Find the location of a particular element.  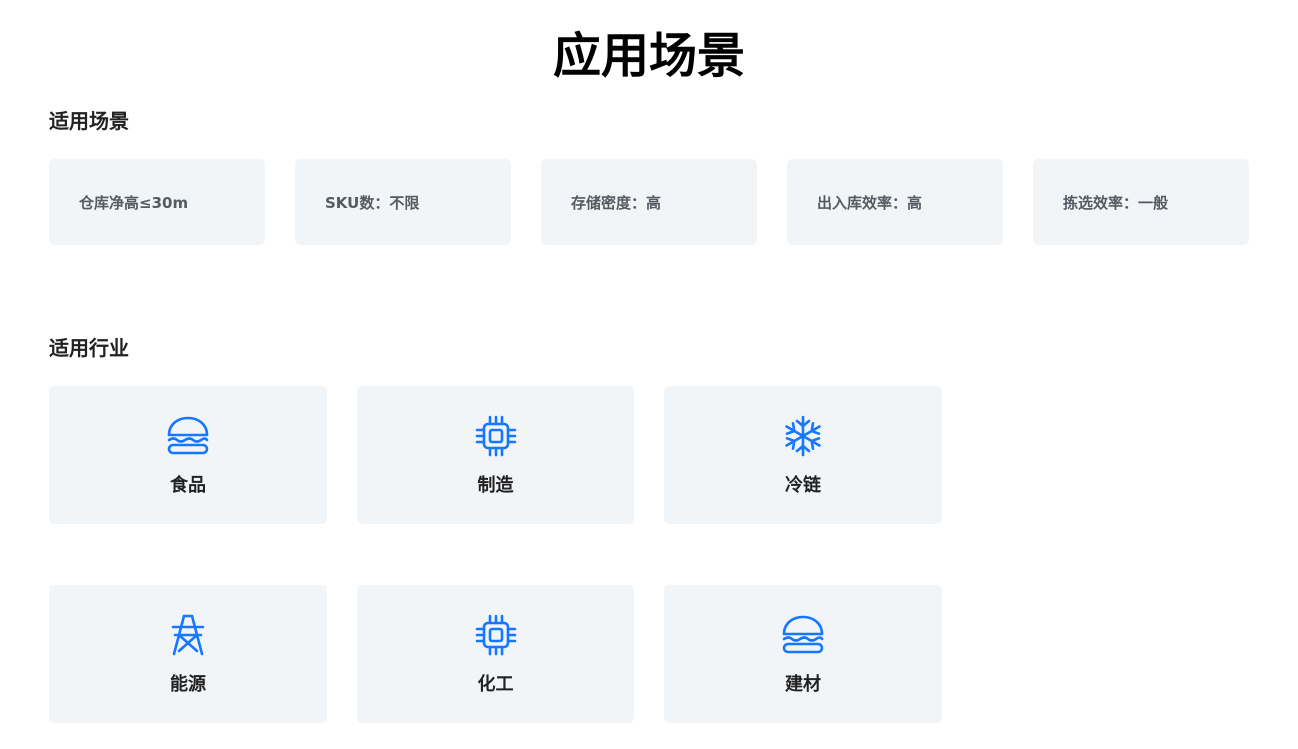

industry-card-manufacturing: 制造 is located at coordinates (495, 455).